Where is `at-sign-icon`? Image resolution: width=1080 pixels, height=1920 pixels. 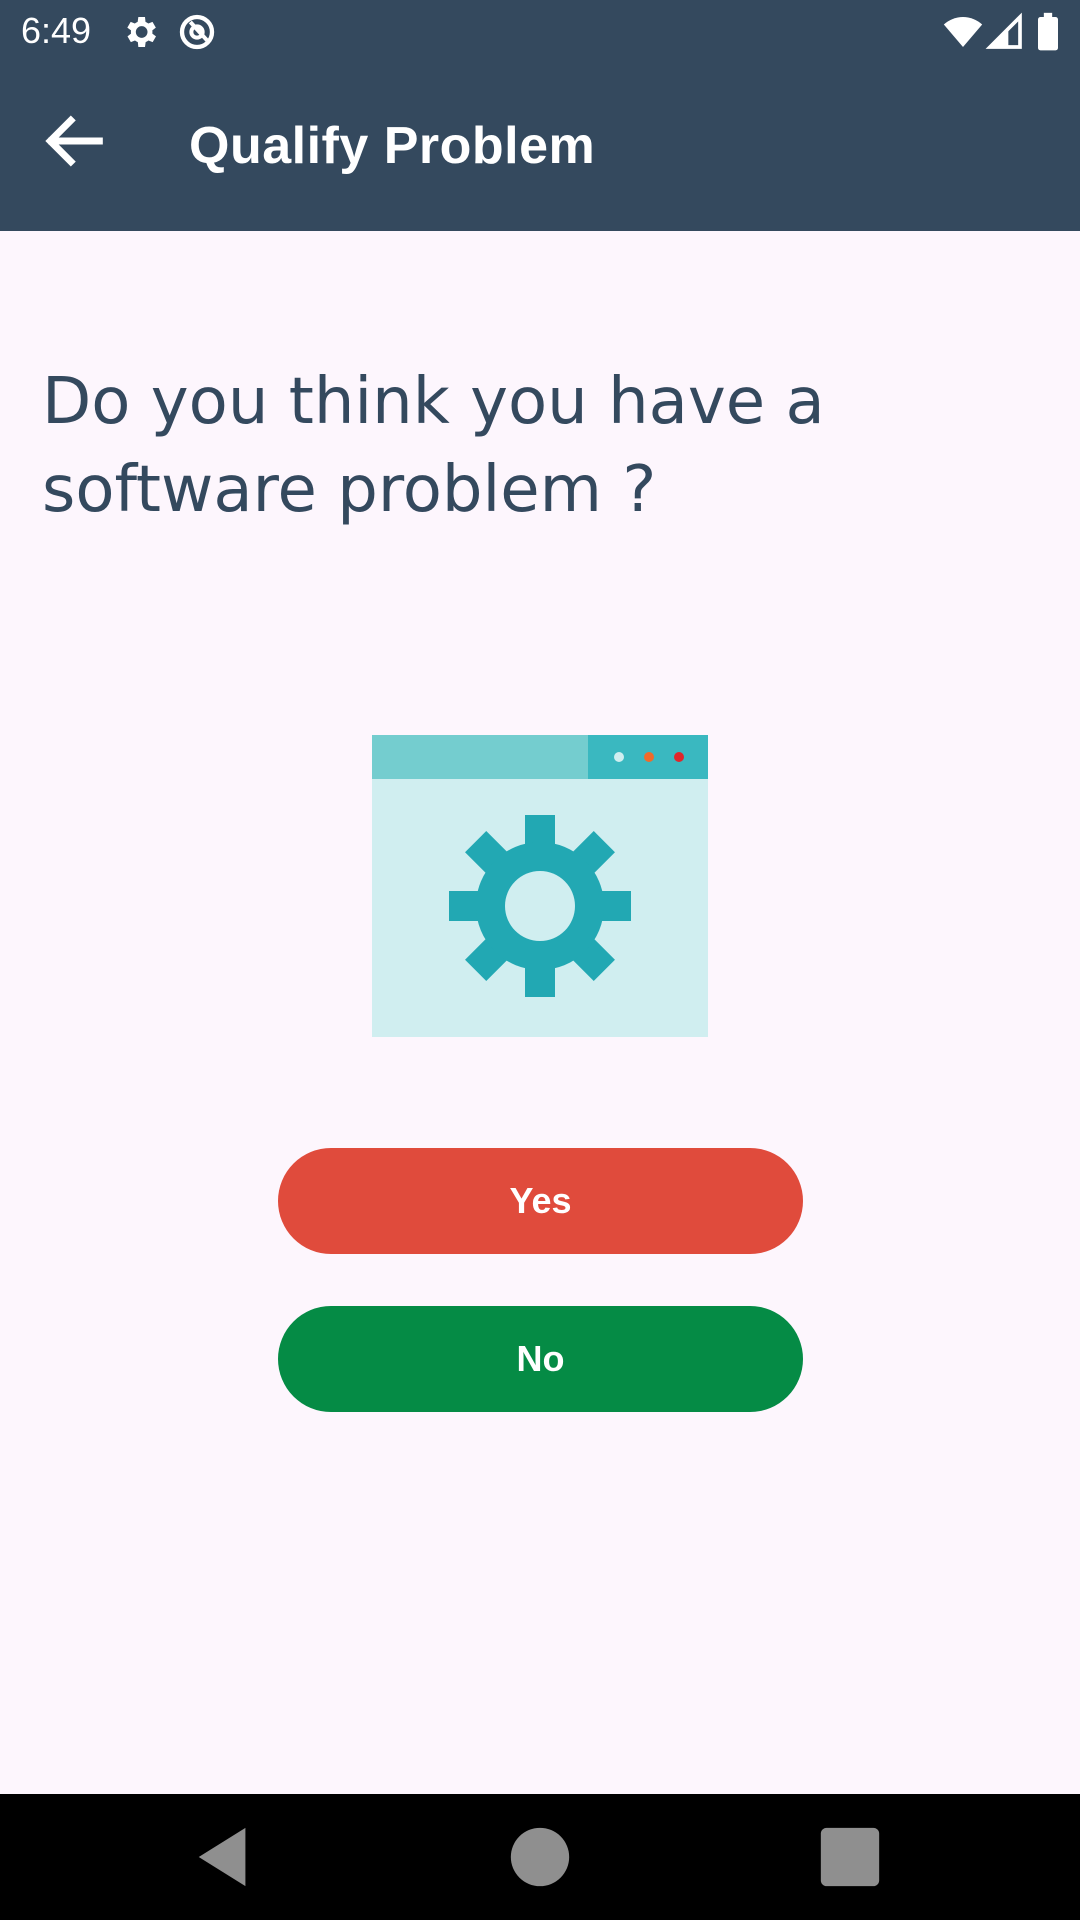
at-sign-icon is located at coordinates (197, 32).